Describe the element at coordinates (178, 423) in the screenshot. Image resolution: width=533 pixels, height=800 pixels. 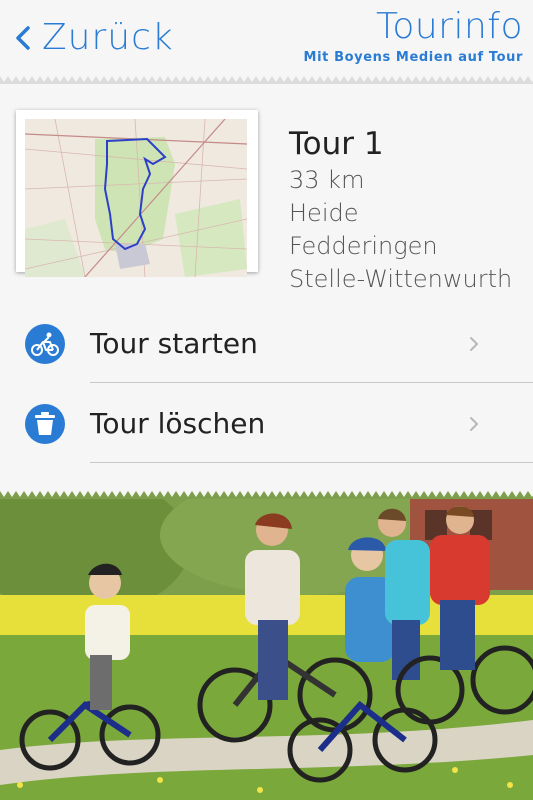
I see `delete-tour-label: Tour löschen` at that location.